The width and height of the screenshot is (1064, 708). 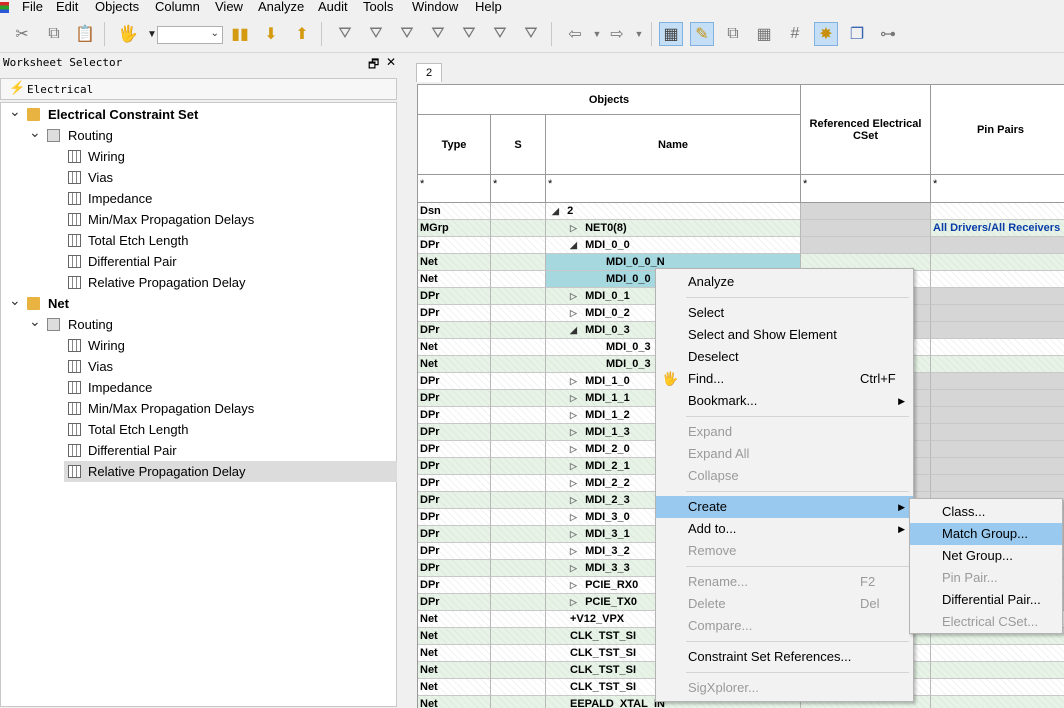 I want to click on forward-icon: ⇨, so click(x=617, y=34).